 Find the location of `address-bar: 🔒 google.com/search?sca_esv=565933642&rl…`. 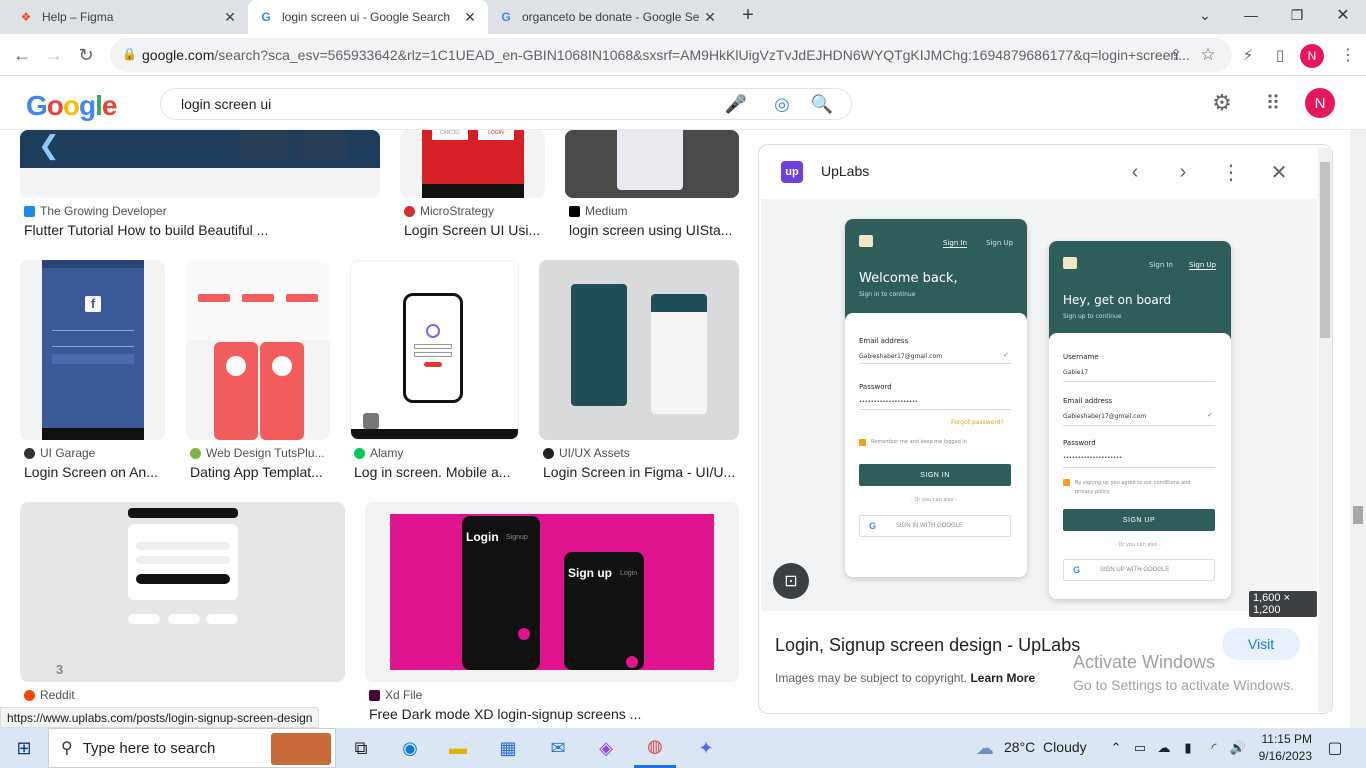

address-bar: 🔒 google.com/search?sca_esv=565933642&rl… is located at coordinates (671, 55).